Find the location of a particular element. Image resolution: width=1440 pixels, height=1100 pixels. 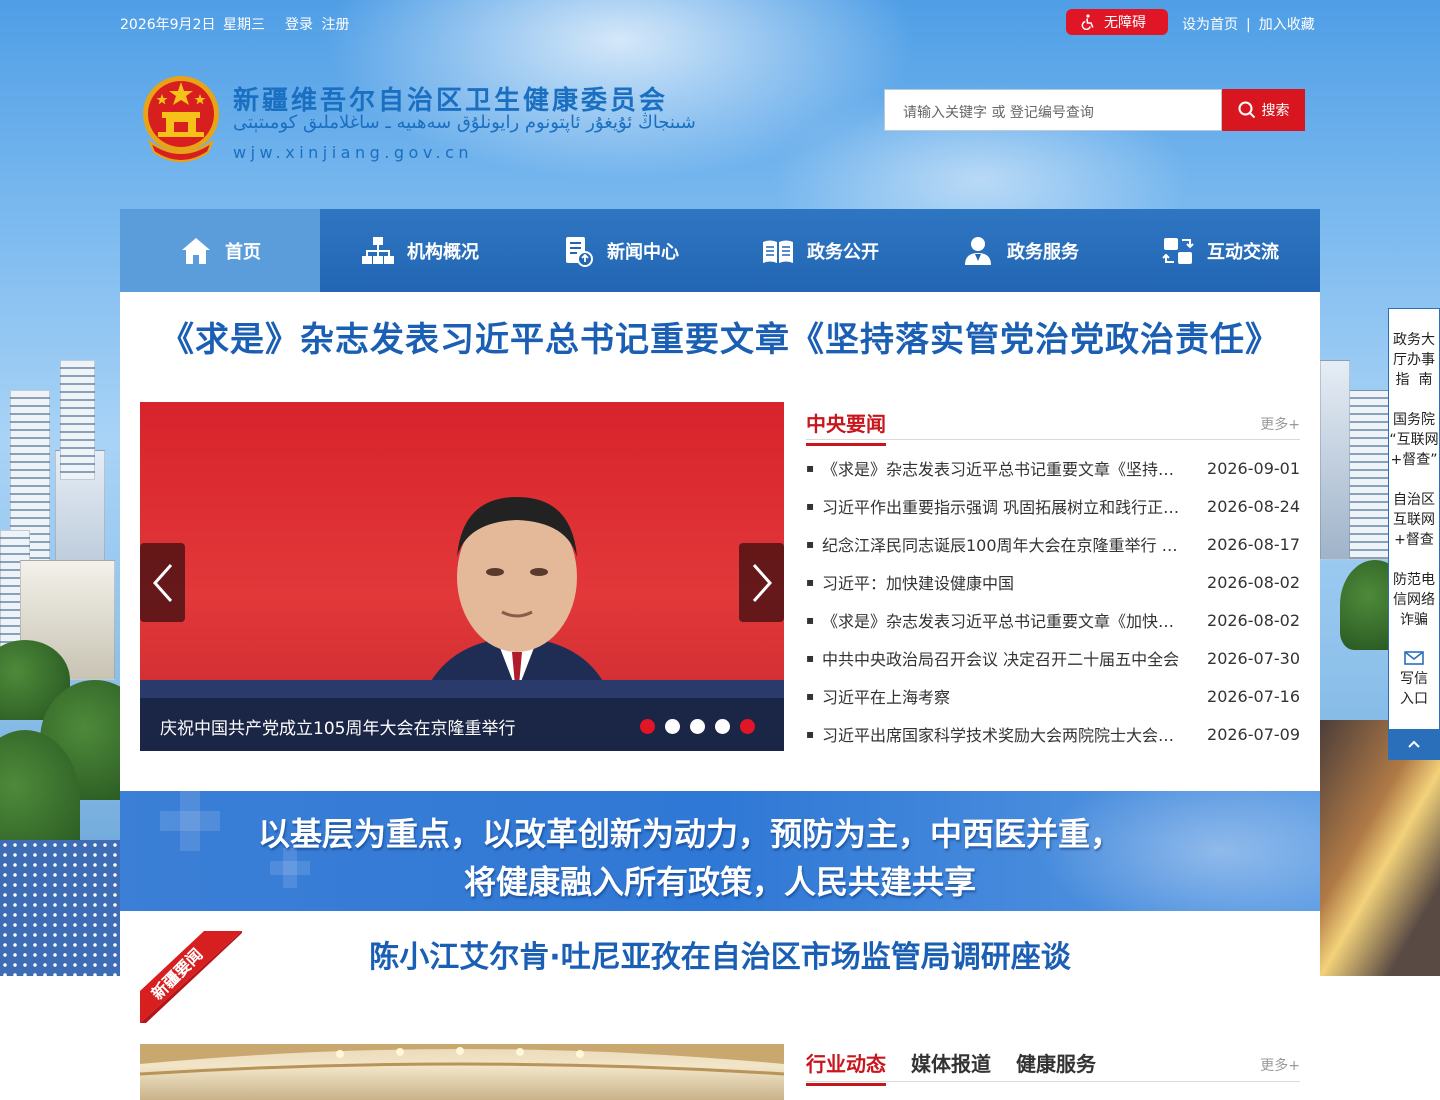

tab-industry-news: 行业动态 is located at coordinates (846, 1067).